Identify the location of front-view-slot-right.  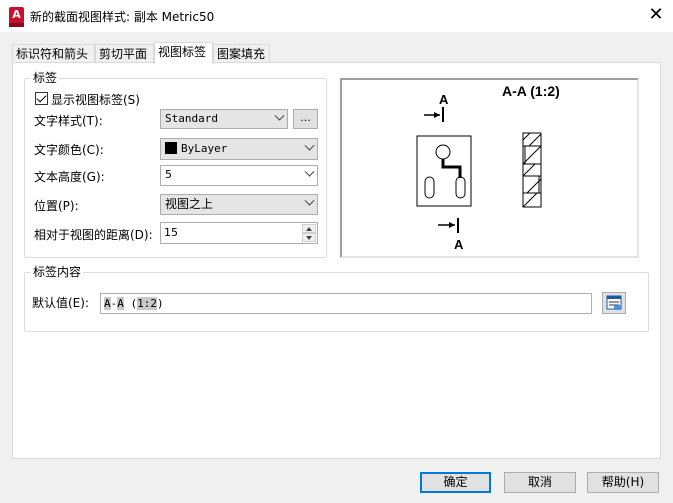
(460, 187).